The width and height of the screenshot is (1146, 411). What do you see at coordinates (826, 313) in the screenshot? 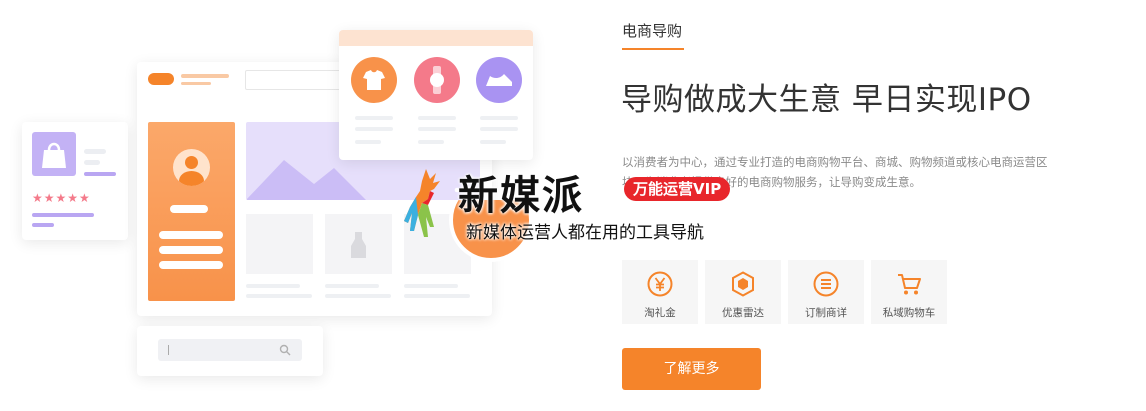
I see `feature-label: 订制商详` at bounding box center [826, 313].